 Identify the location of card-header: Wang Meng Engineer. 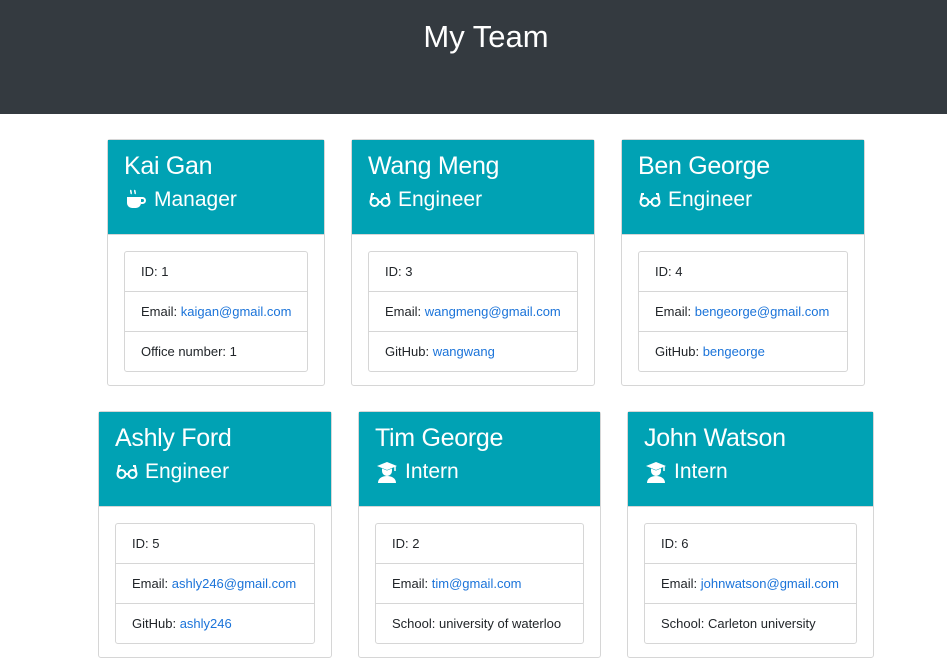
(473, 187).